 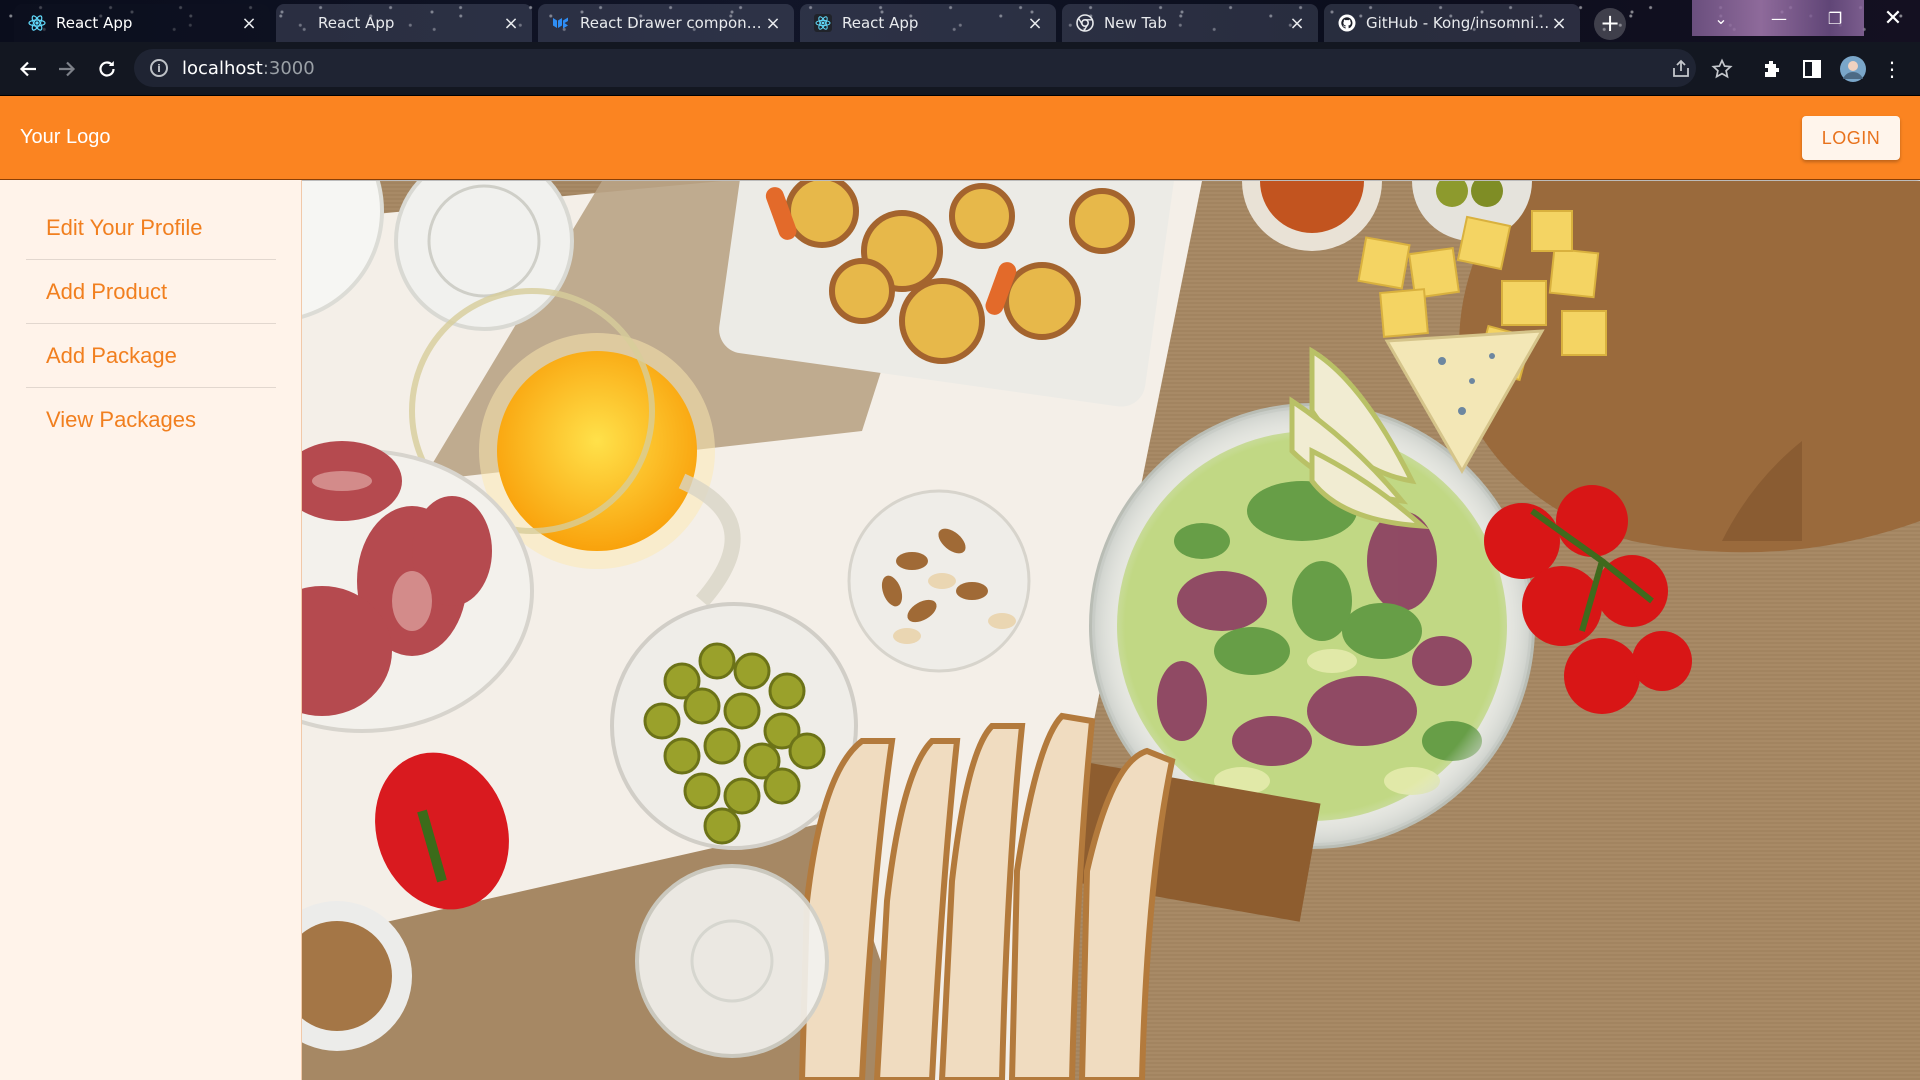 What do you see at coordinates (1681, 69) in the screenshot?
I see `share-icon` at bounding box center [1681, 69].